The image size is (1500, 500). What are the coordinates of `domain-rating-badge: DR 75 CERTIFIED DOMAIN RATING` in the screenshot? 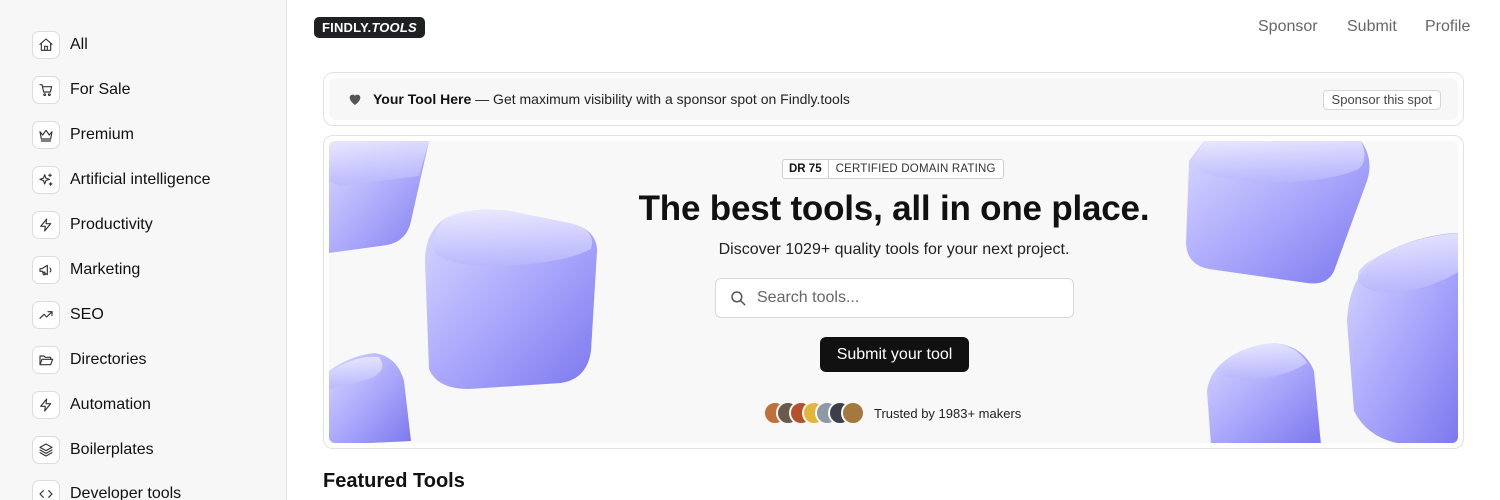 It's located at (893, 169).